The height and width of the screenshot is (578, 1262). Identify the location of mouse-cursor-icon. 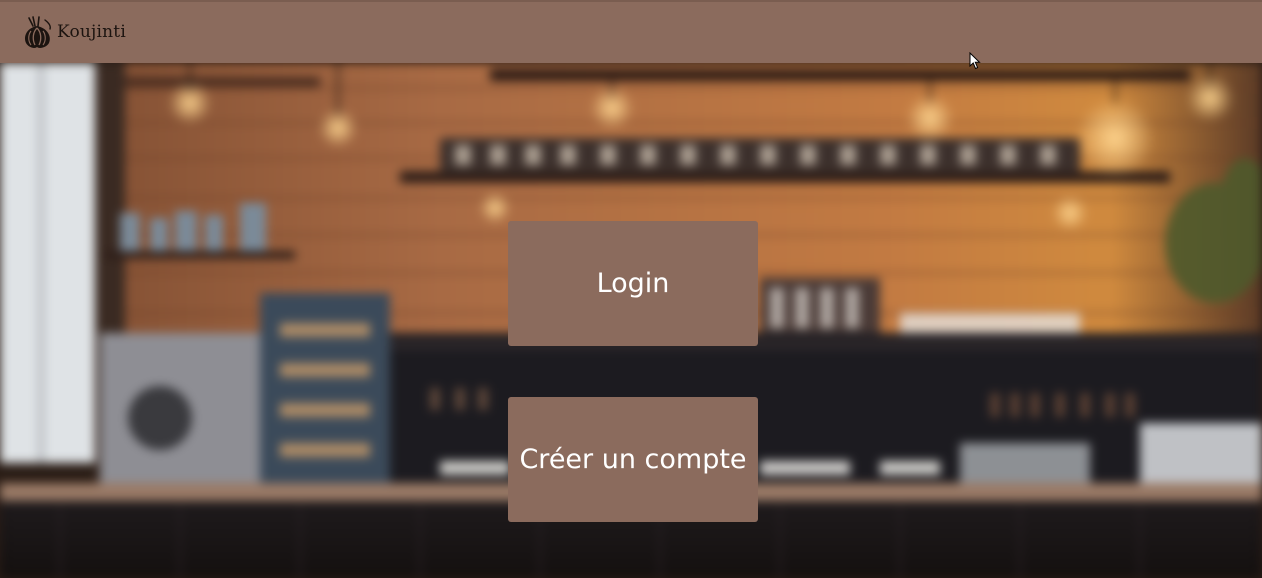
(975, 61).